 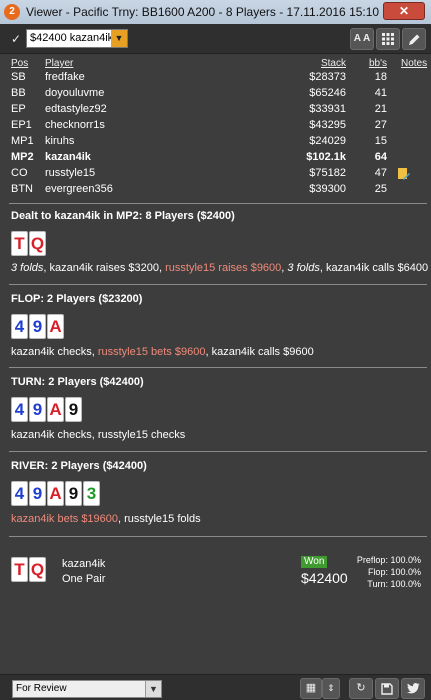 What do you see at coordinates (372, 560) in the screenshot?
I see `stat-label: Preflop:` at bounding box center [372, 560].